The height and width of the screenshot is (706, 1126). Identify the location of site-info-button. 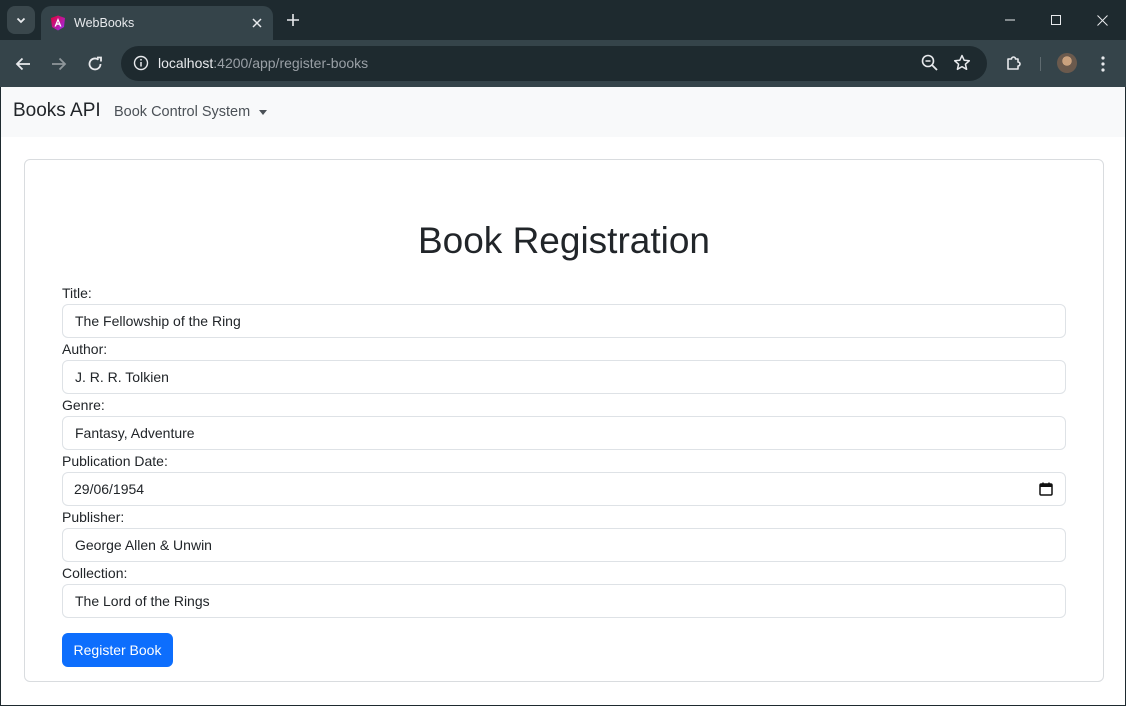
(141, 63).